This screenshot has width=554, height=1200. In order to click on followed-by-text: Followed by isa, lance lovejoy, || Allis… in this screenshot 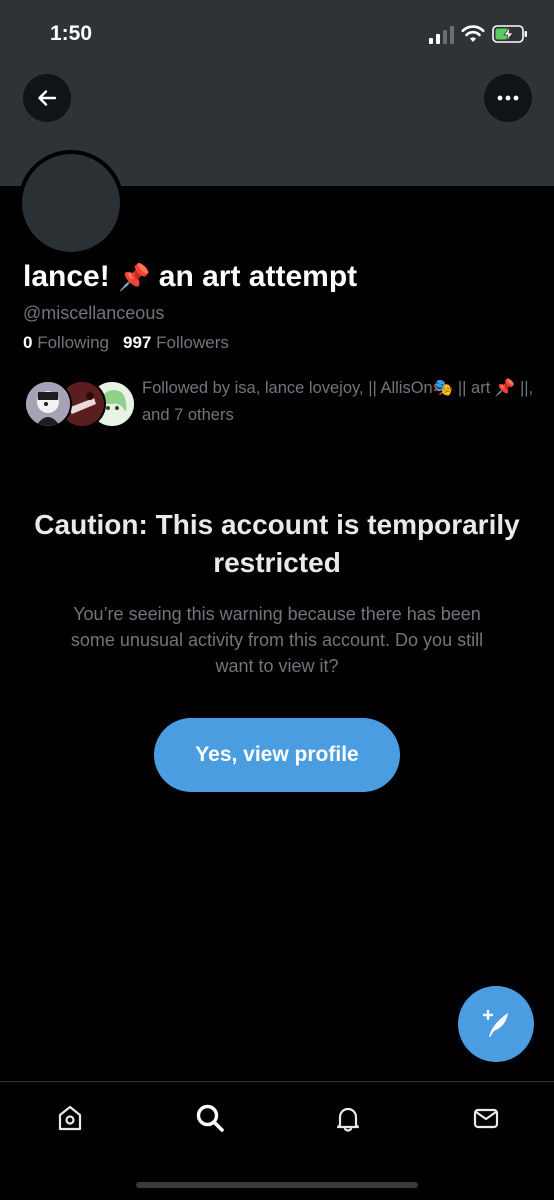, I will do `click(338, 402)`.